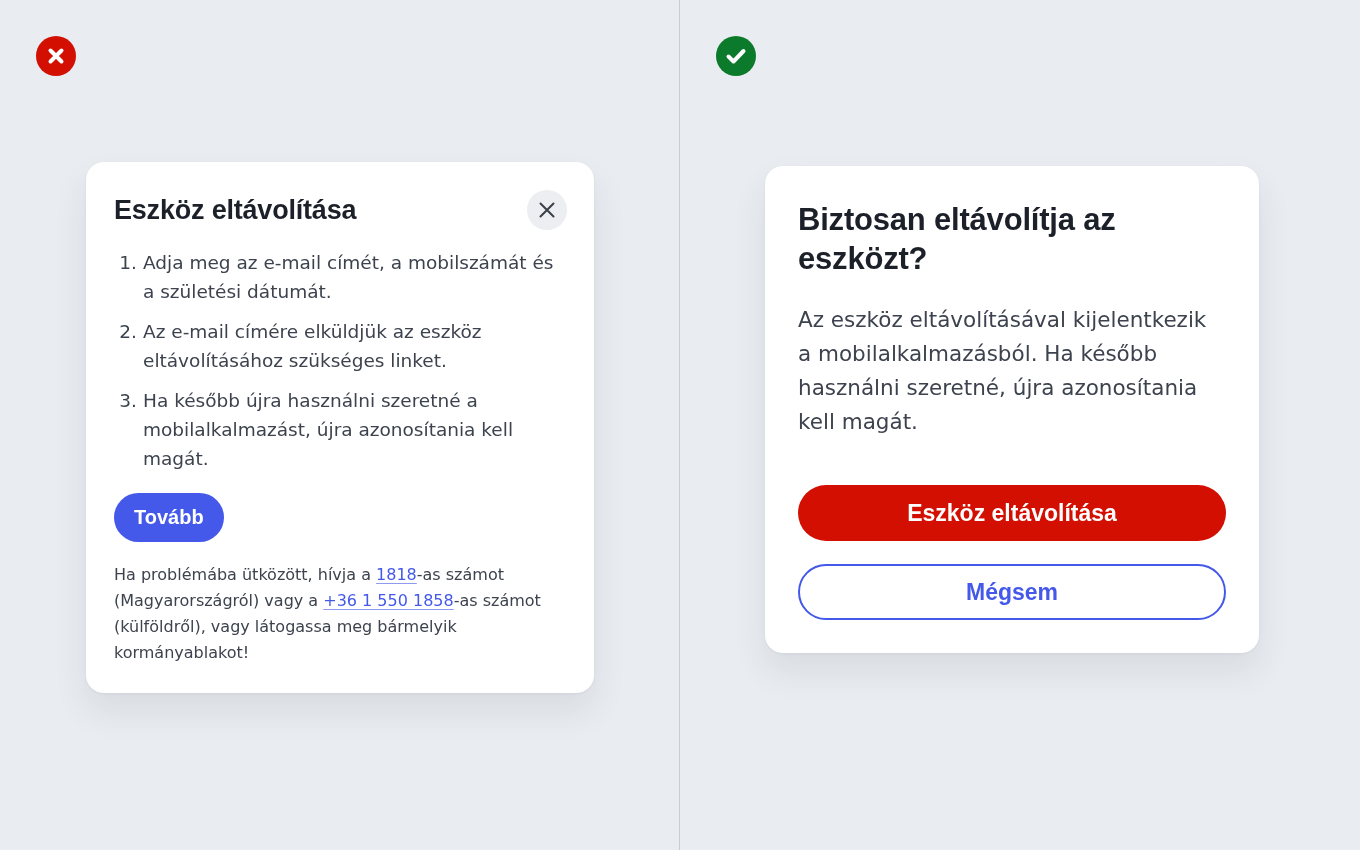  What do you see at coordinates (329, 430) in the screenshot?
I see `step-text: Ha később újra használni szeretné a mobilalkalmazást, újra azonosítania kell magát.` at bounding box center [329, 430].